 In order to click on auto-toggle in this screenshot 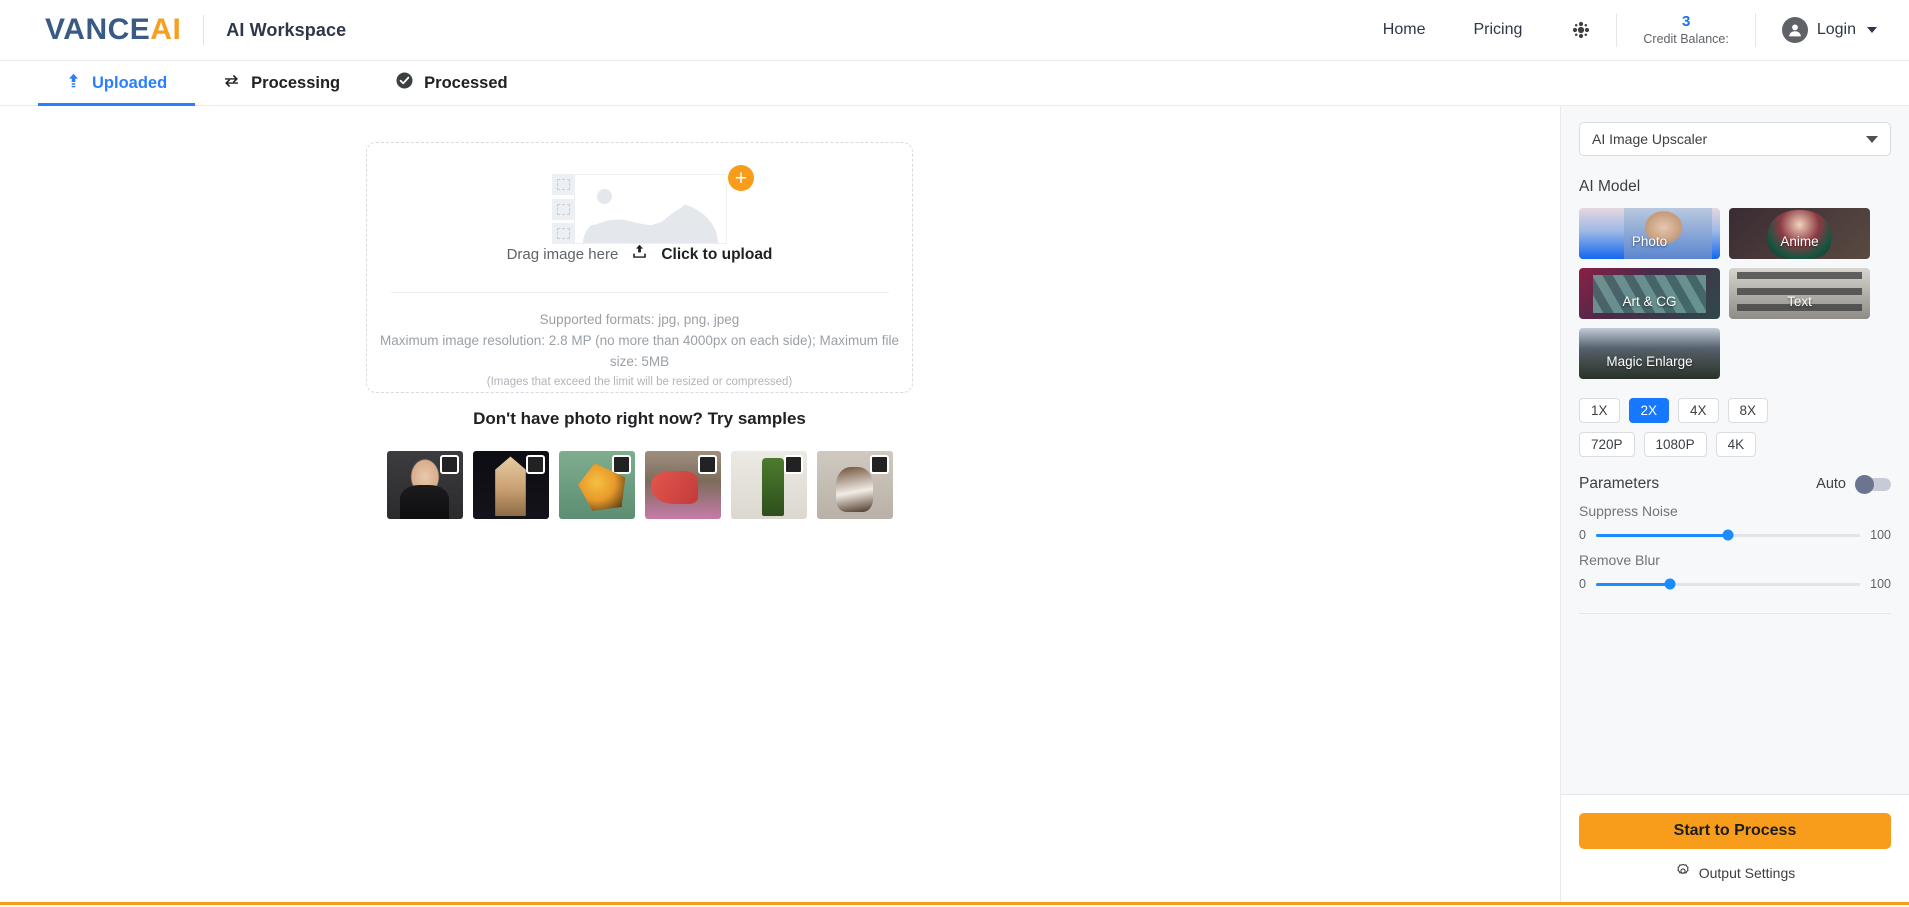, I will do `click(1873, 484)`.